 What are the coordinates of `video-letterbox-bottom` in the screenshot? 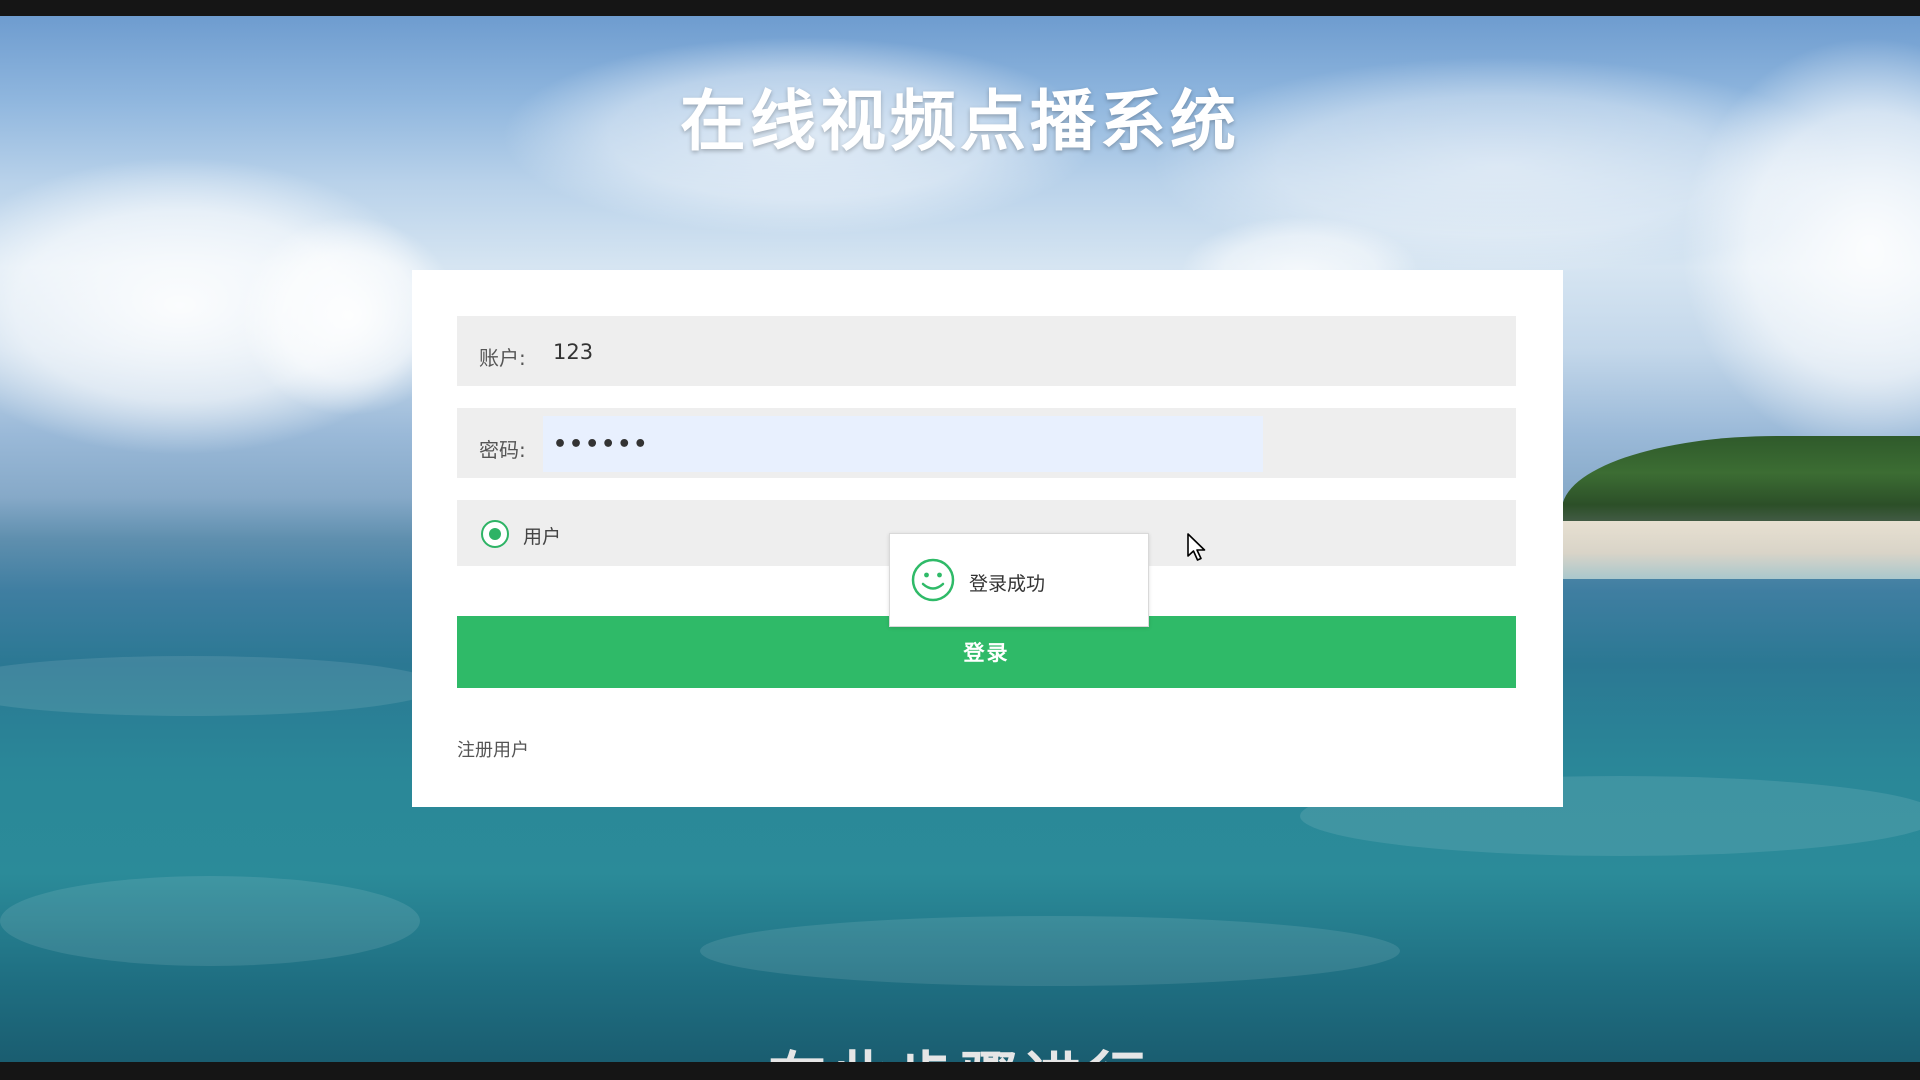 It's located at (960, 1071).